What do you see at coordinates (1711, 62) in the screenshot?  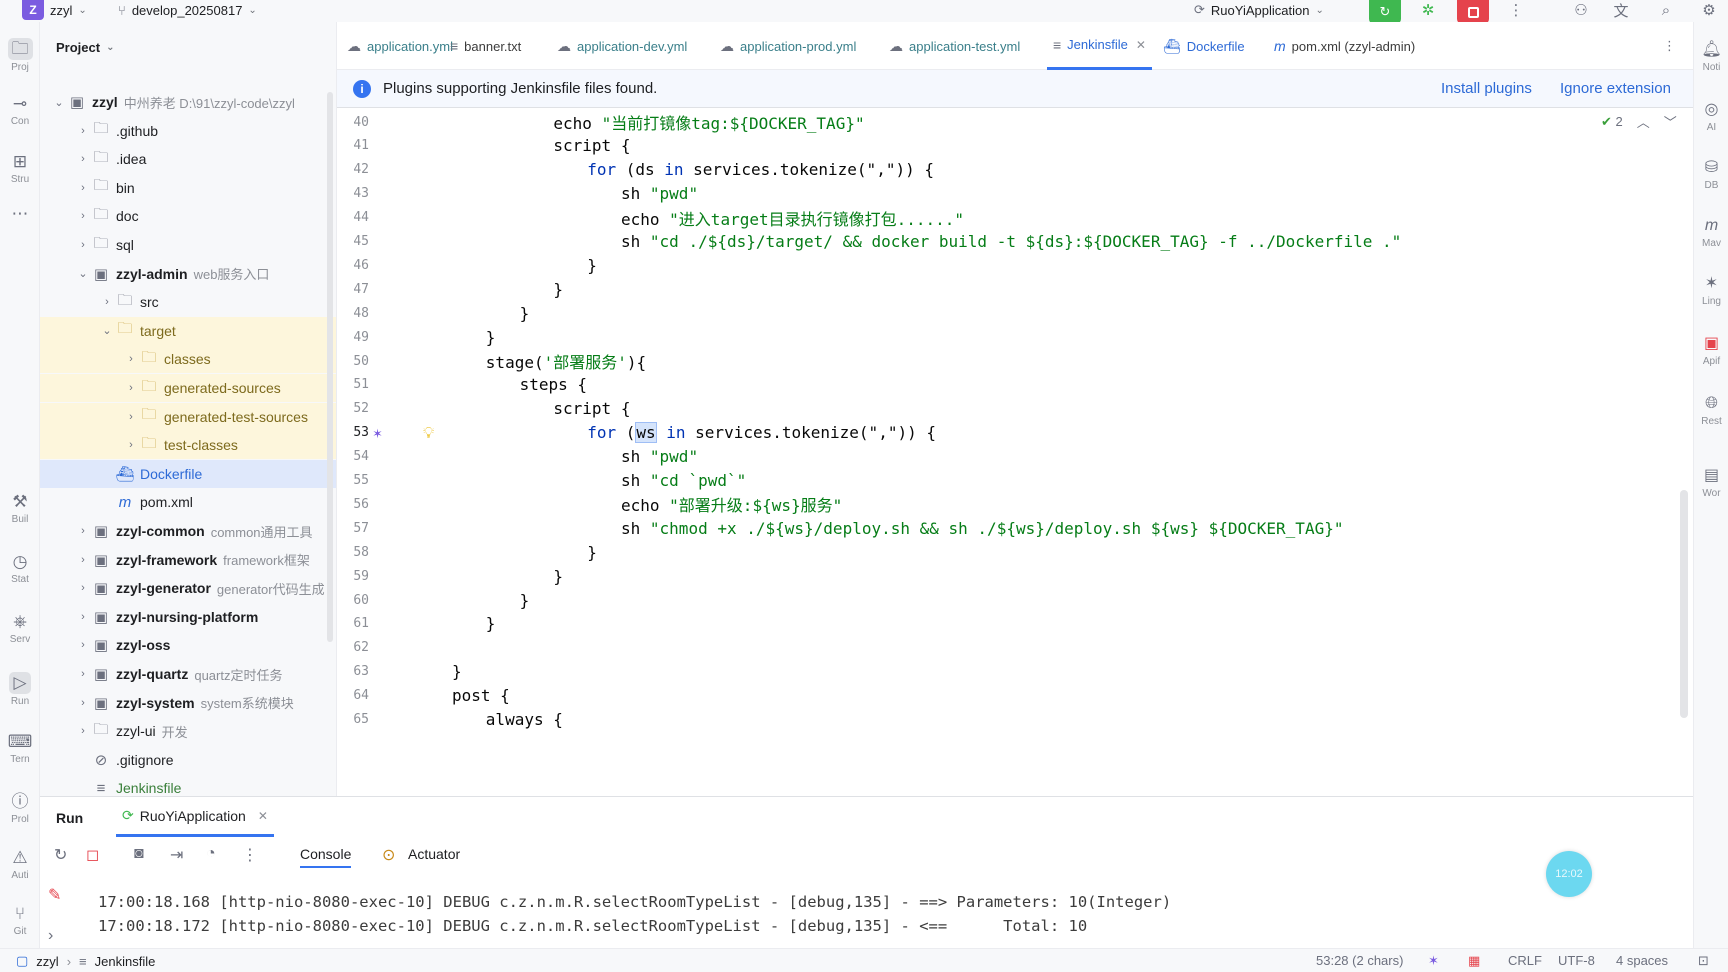 I see `tool-window-notifications: 🔔︎ Noti` at bounding box center [1711, 62].